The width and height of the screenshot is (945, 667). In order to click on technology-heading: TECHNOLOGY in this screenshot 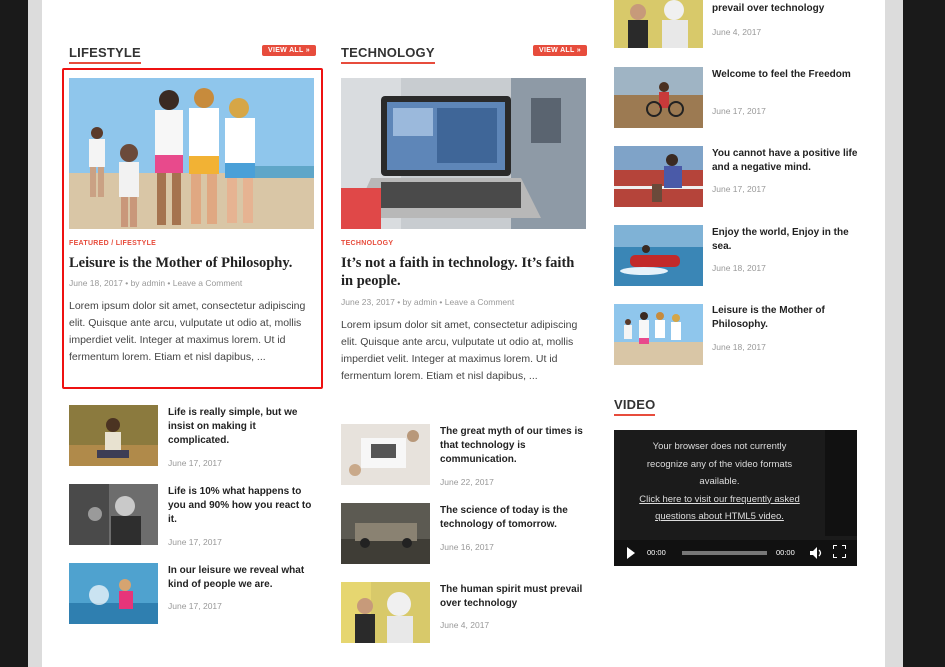, I will do `click(388, 54)`.